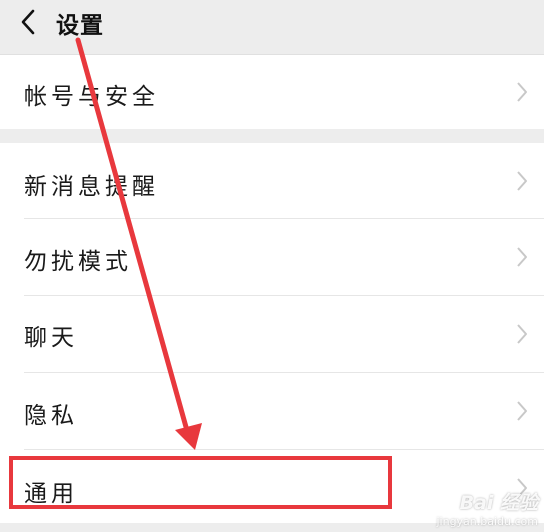 This screenshot has height=532, width=544. What do you see at coordinates (272, 411) in the screenshot?
I see `privacy-row: 隐私` at bounding box center [272, 411].